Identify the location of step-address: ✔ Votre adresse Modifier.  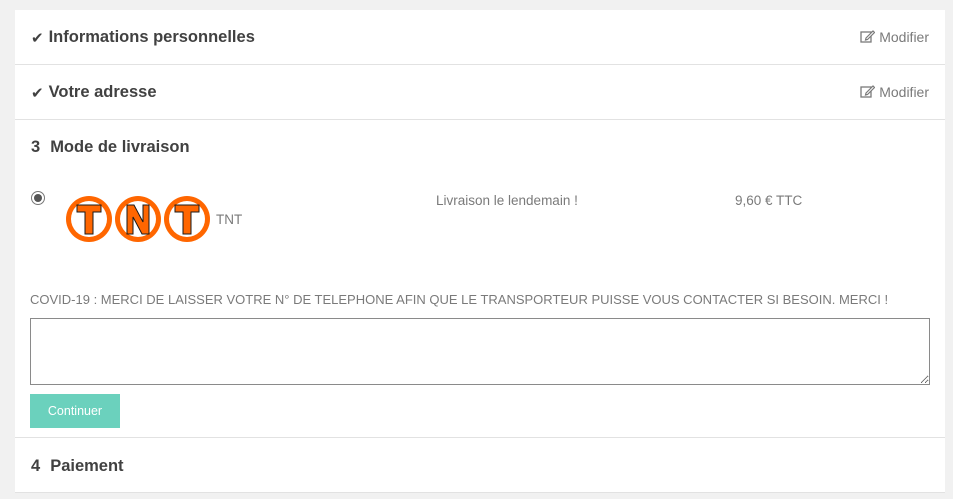
(480, 92).